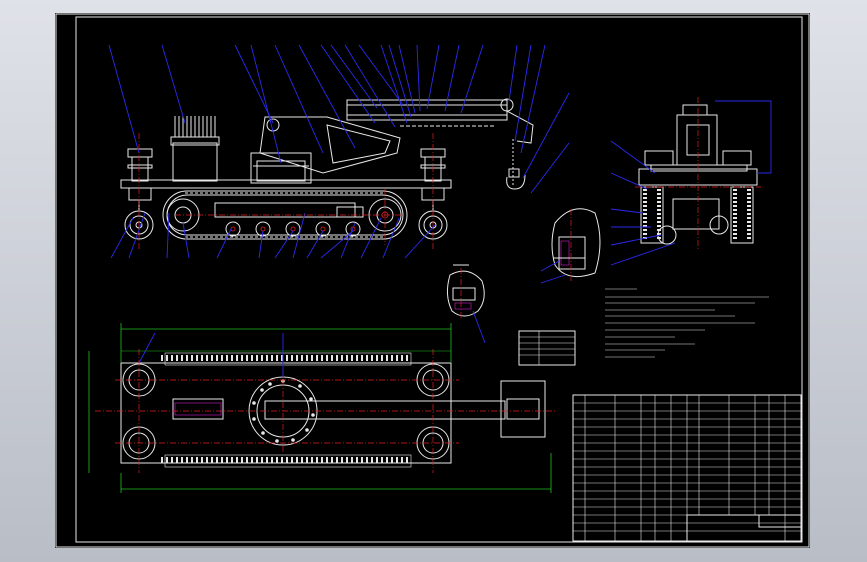 Image resolution: width=867 pixels, height=562 pixels. Describe the element at coordinates (466, 304) in the screenshot. I see `detail-view-a` at that location.